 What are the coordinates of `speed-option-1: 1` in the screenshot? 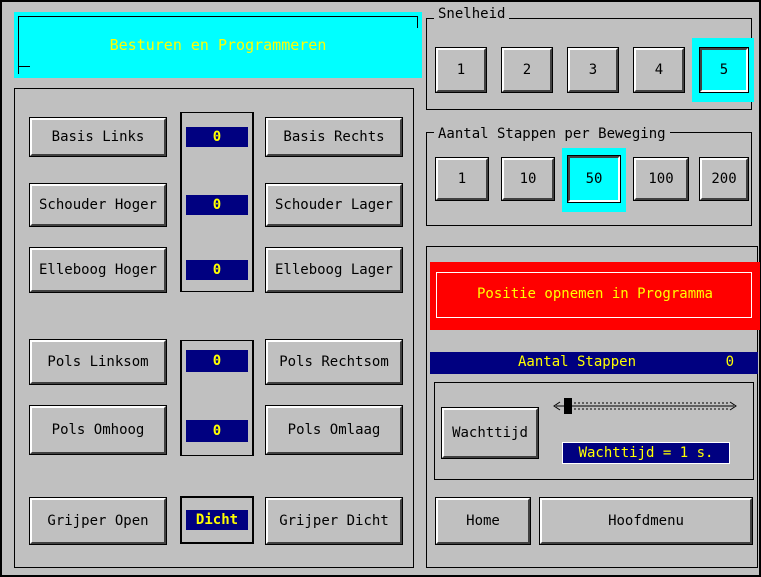 It's located at (461, 70).